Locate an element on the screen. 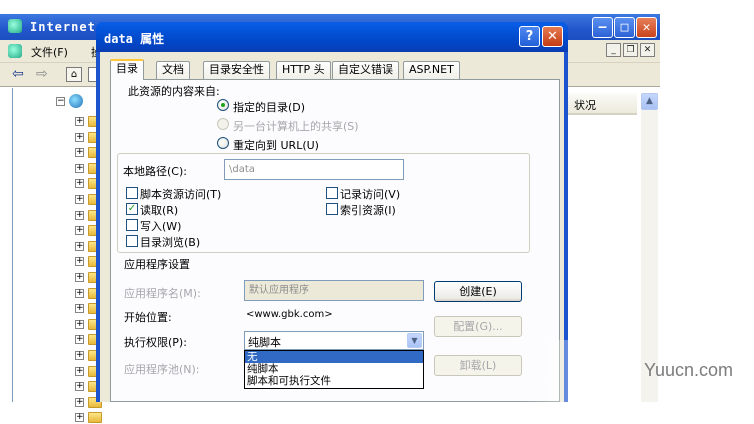 This screenshot has width=754, height=424. checkbox-index-resource-label: 索引资源(I) is located at coordinates (368, 210).